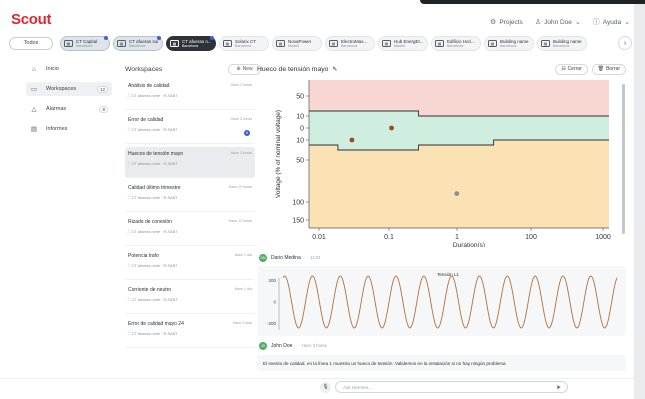 The image size is (645, 399). Describe the element at coordinates (319, 237) in the screenshot. I see `x-tick-label: 0.01` at that location.